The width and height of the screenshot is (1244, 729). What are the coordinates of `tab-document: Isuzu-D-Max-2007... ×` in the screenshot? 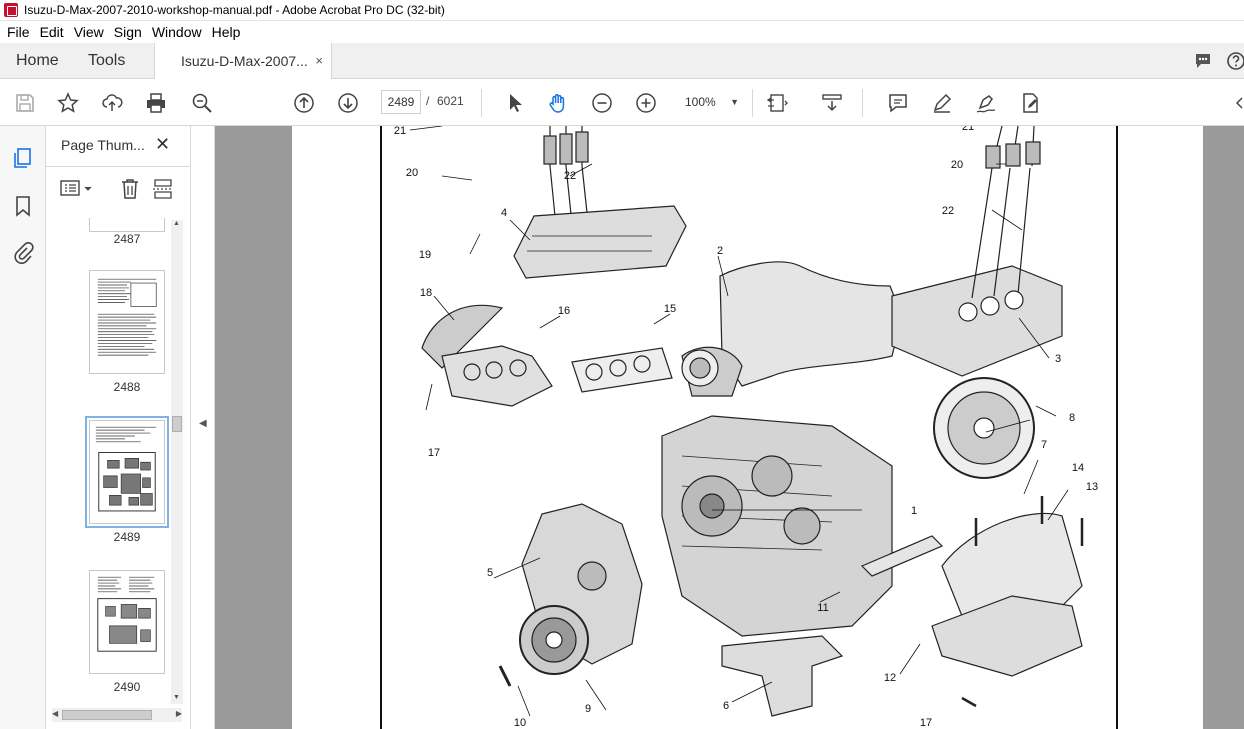 It's located at (243, 61).